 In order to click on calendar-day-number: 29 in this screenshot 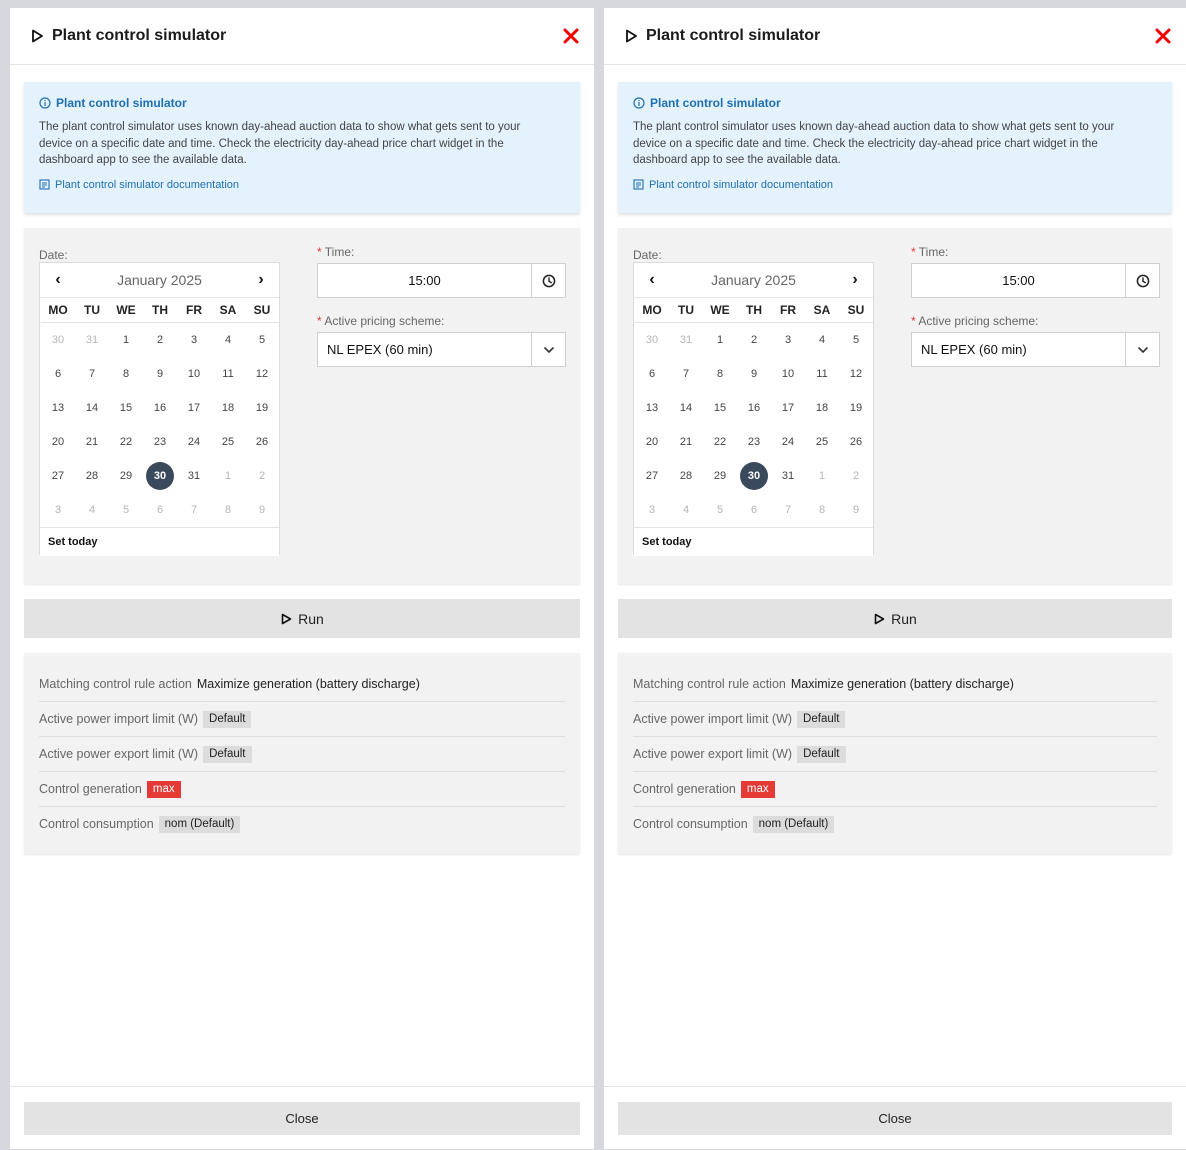, I will do `click(720, 476)`.